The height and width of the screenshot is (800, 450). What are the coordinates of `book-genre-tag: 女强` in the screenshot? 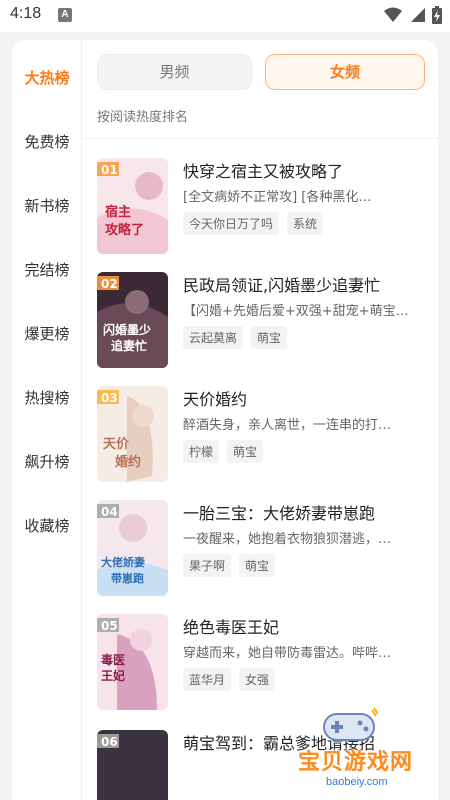 It's located at (257, 679).